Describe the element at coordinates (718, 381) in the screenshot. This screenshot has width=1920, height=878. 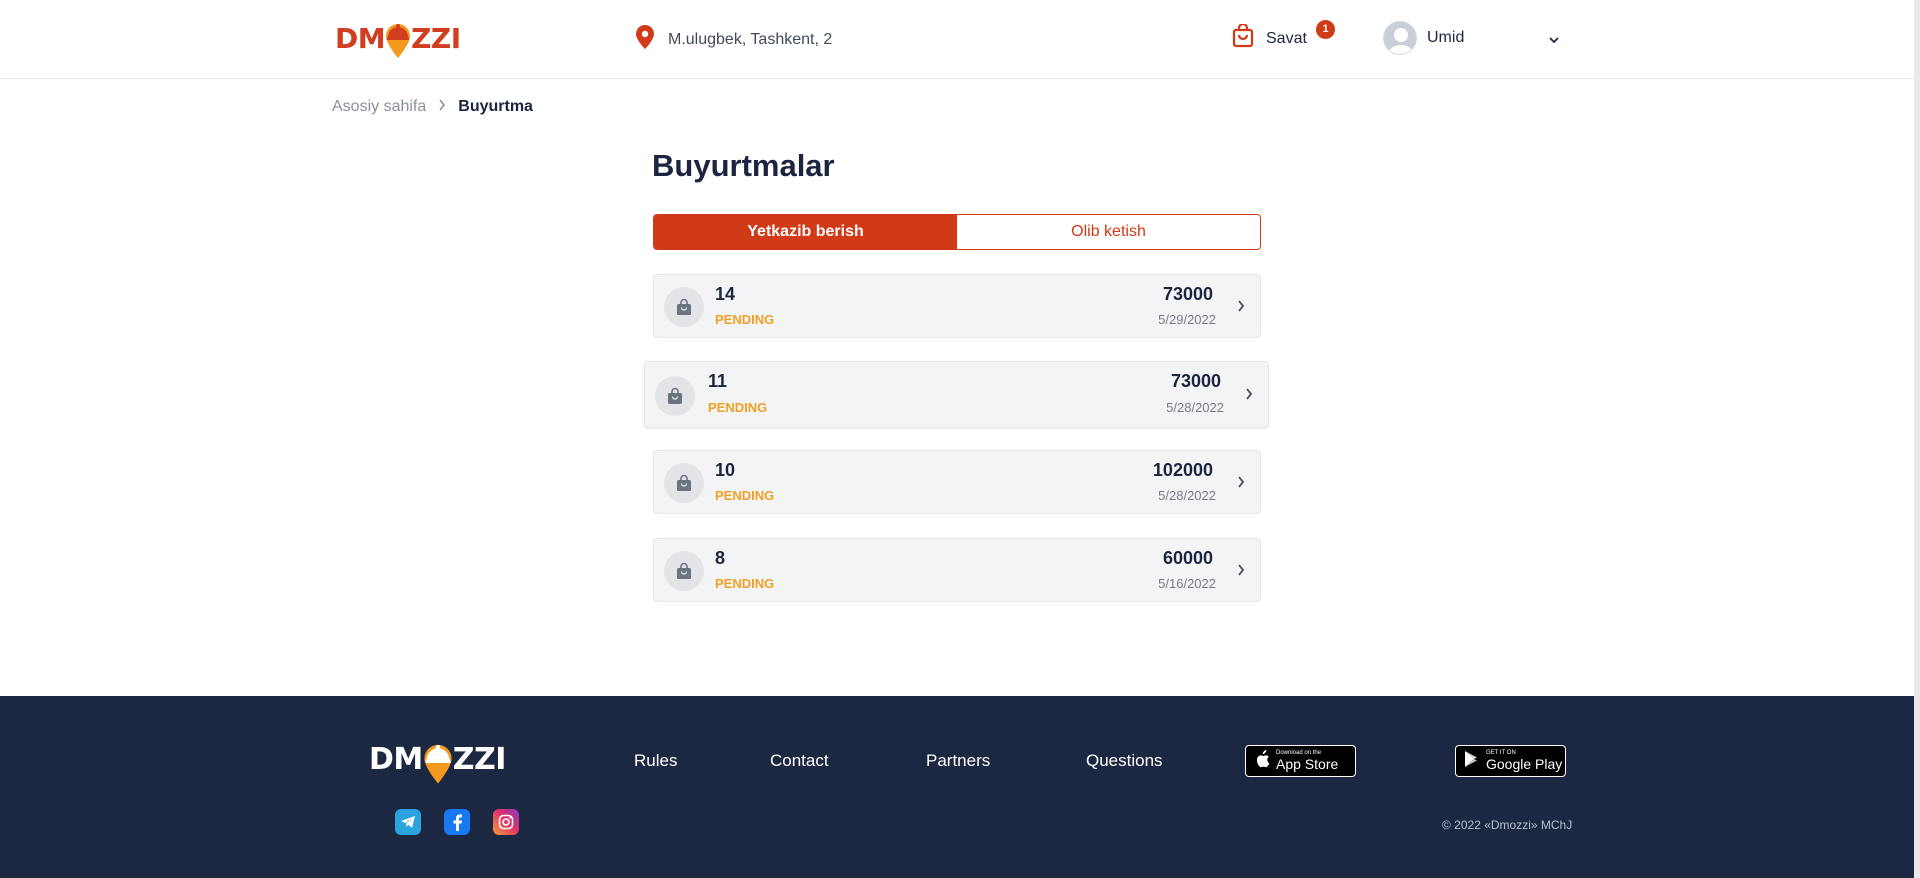
I see `order-number: 11` at that location.